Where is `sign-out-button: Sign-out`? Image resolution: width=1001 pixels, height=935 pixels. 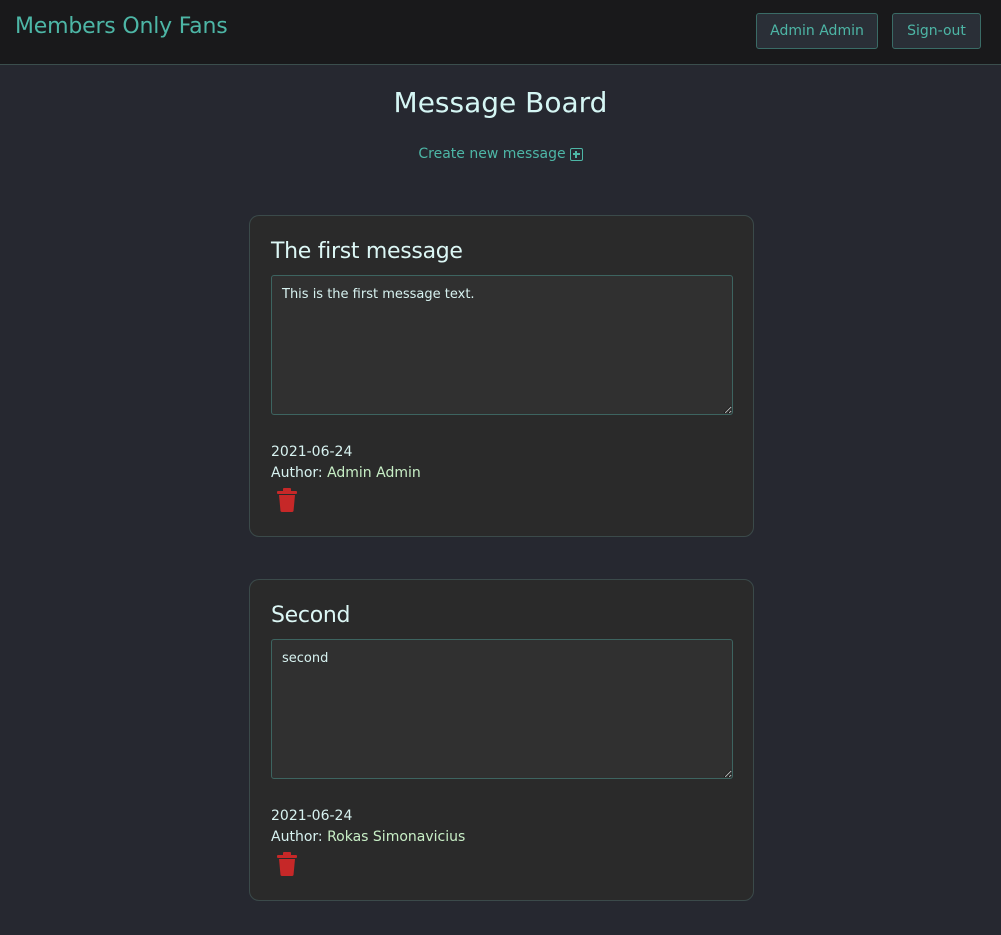 sign-out-button: Sign-out is located at coordinates (936, 31).